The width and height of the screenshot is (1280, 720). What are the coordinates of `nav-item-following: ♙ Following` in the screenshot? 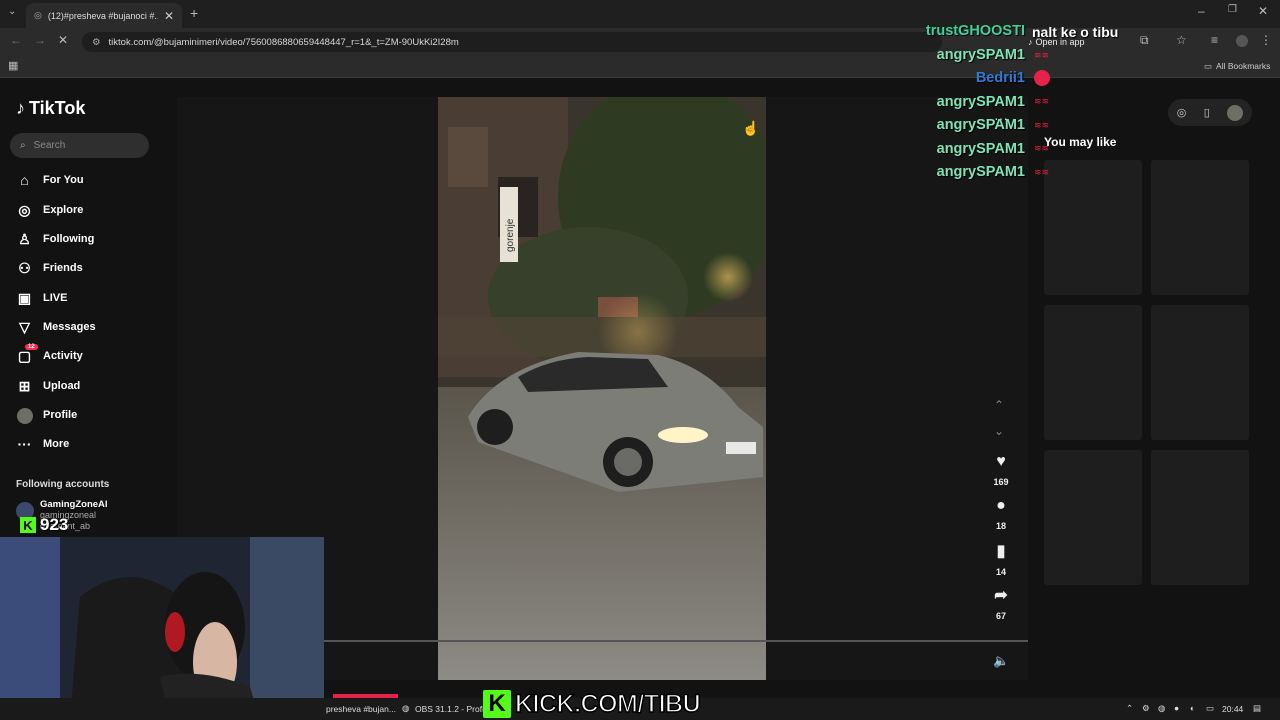 It's located at (55, 239).